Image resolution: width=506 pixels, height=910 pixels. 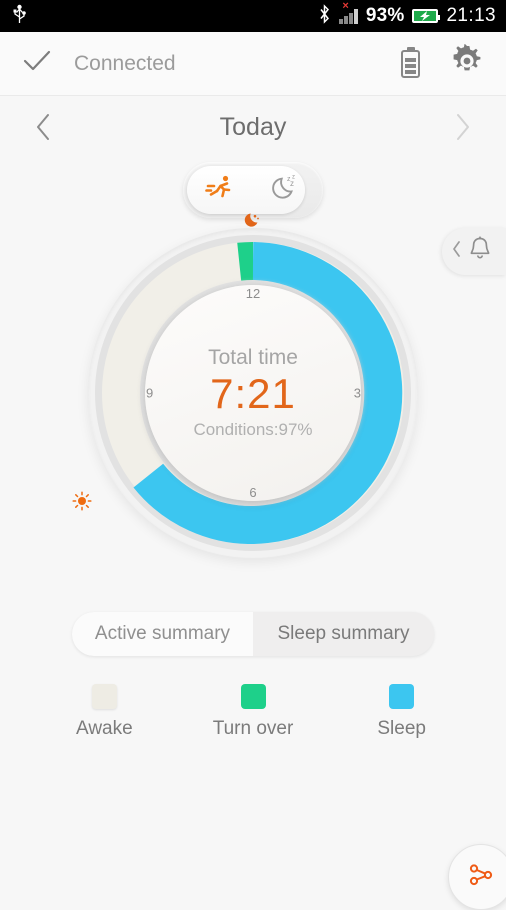 I want to click on legend-label-turnover: Turn over, so click(x=253, y=728).